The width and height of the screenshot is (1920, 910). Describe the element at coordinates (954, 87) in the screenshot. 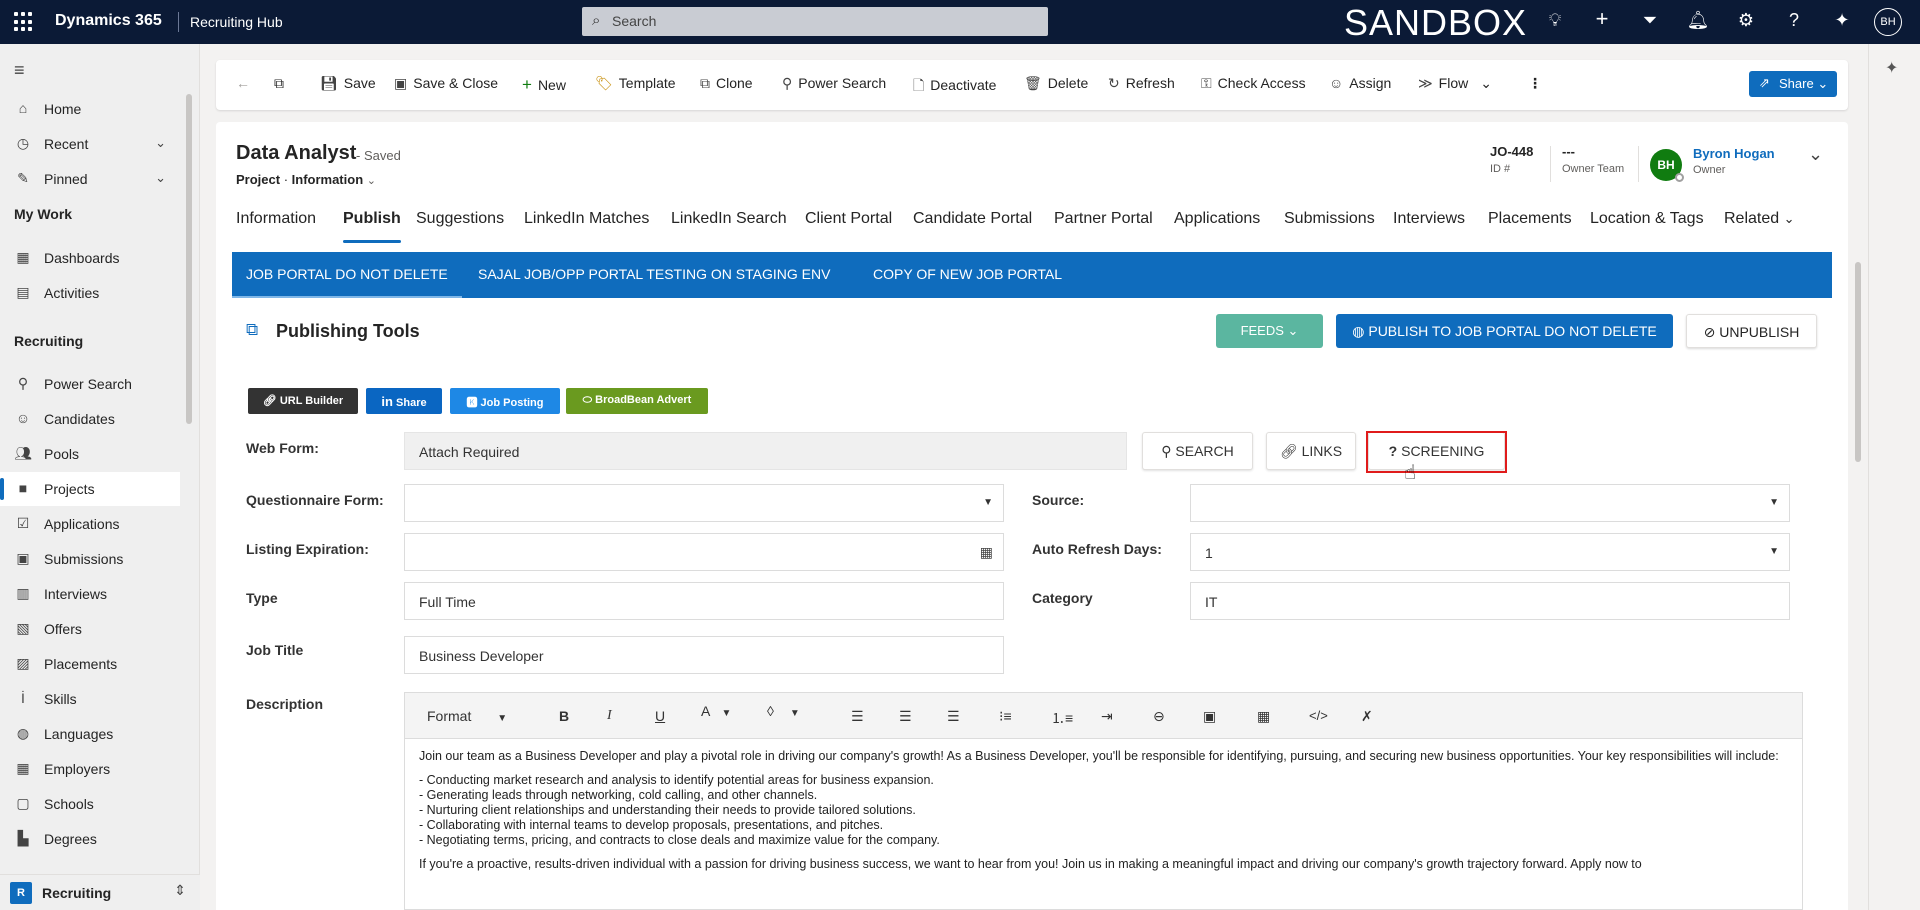

I see `deactivate-button: 🗋︎ Deactivate` at that location.